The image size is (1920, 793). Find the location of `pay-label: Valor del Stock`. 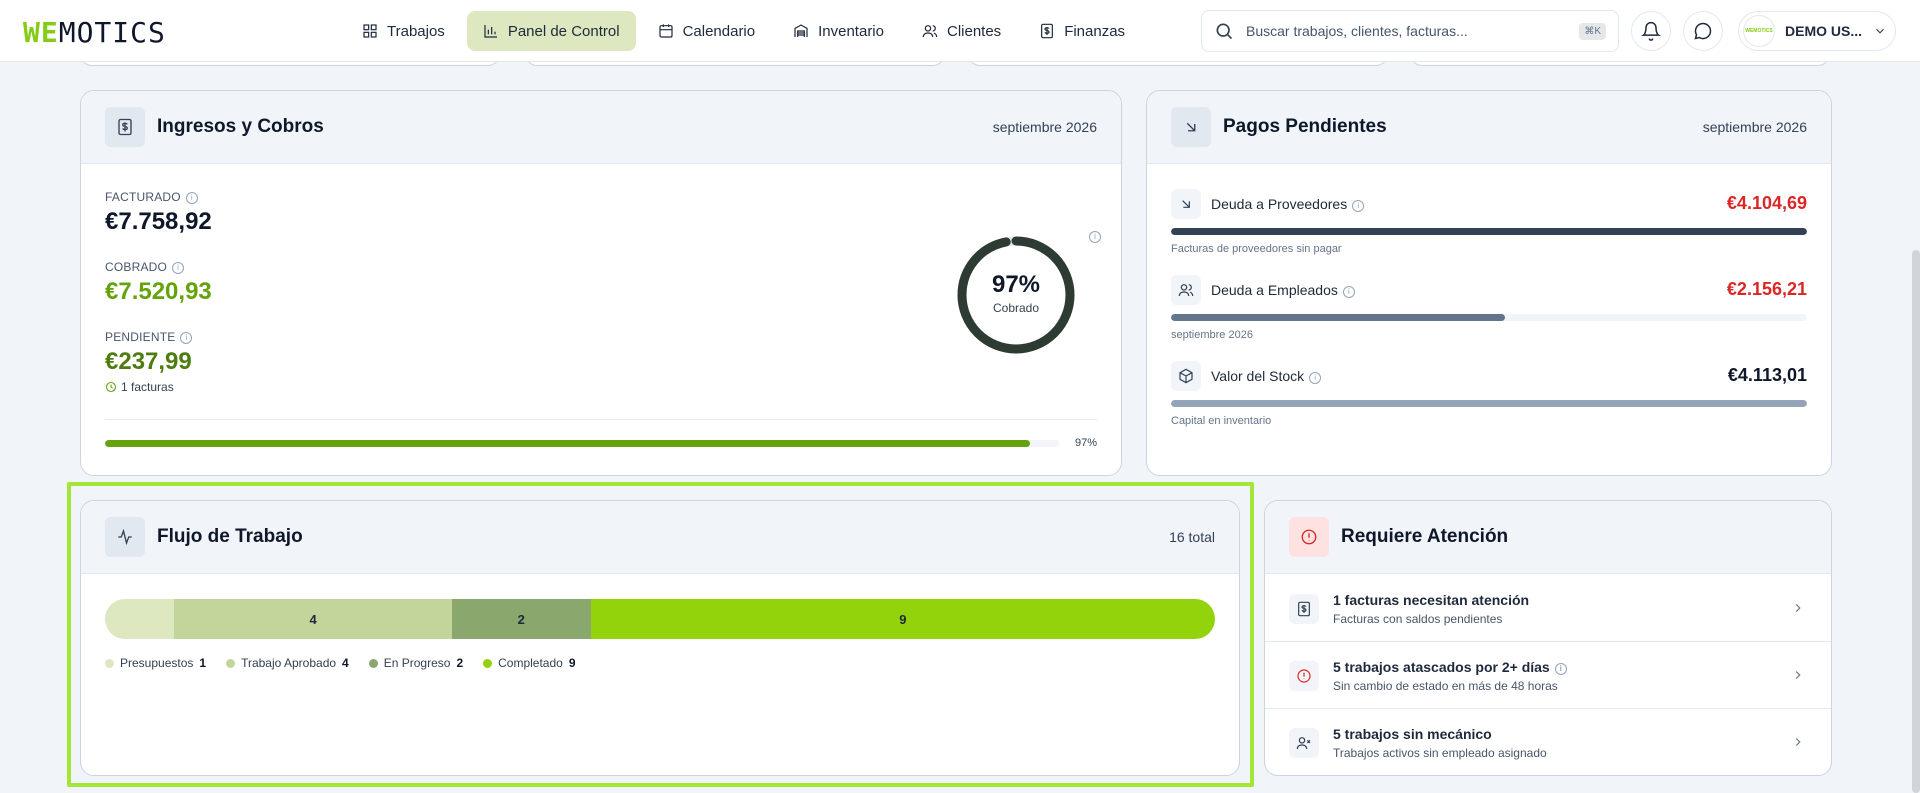

pay-label: Valor del Stock is located at coordinates (1258, 376).